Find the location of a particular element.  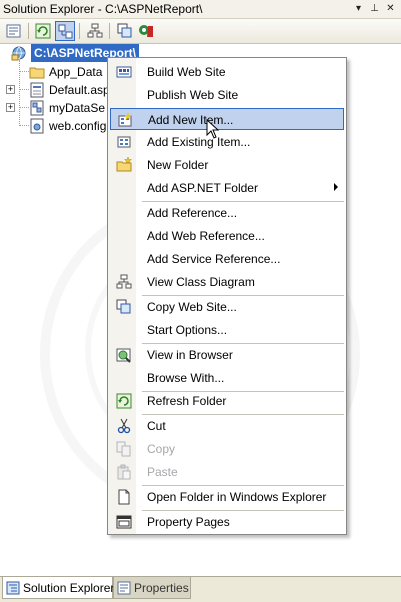

properties-button is located at coordinates (14, 31).